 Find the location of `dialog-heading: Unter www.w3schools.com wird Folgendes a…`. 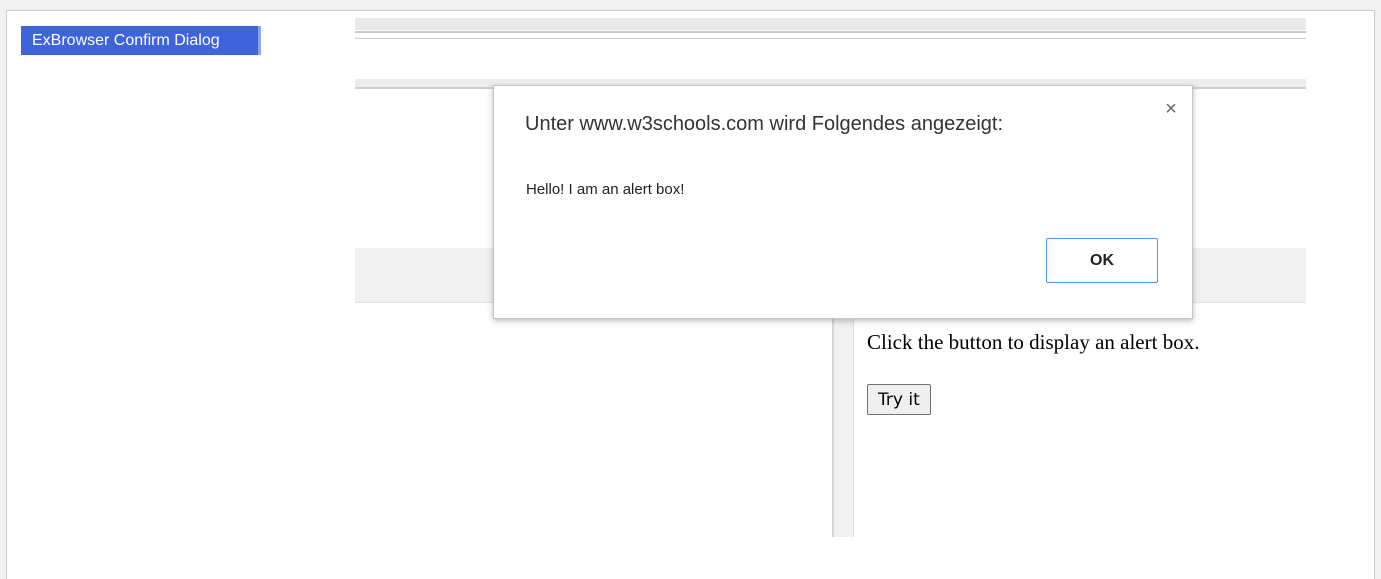

dialog-heading: Unter www.w3schools.com wird Folgendes a… is located at coordinates (764, 124).